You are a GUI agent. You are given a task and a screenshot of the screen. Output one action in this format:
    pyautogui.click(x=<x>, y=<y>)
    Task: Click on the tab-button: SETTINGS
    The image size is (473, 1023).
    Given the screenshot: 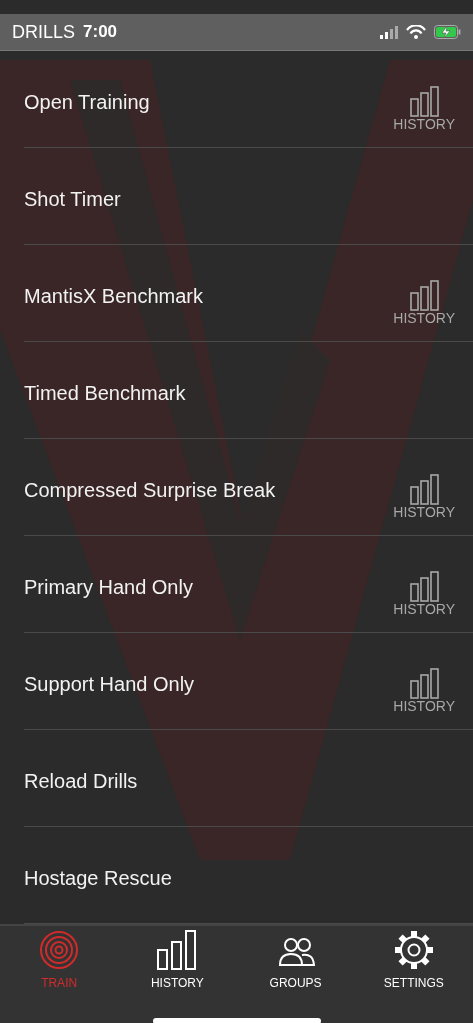 What is the action you would take?
    pyautogui.click(x=413, y=959)
    